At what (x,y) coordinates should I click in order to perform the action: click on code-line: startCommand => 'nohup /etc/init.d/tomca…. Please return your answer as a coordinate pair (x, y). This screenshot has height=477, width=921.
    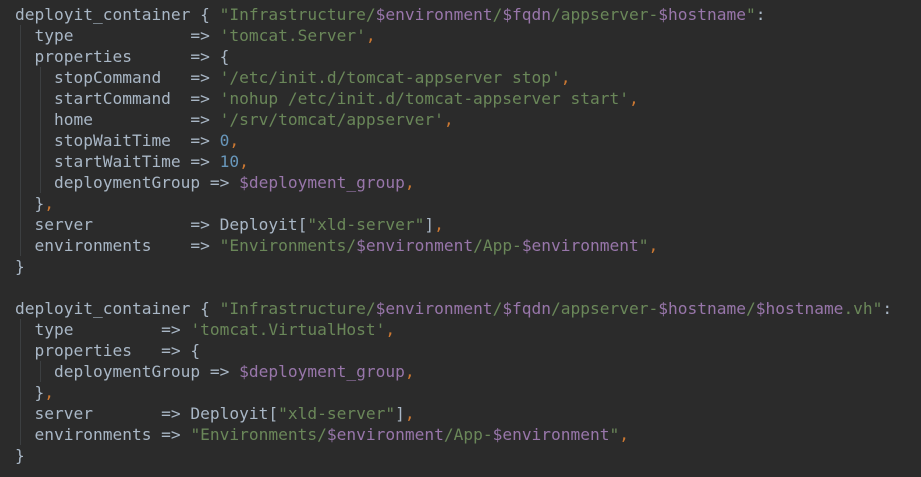
    Looking at the image, I should click on (460, 98).